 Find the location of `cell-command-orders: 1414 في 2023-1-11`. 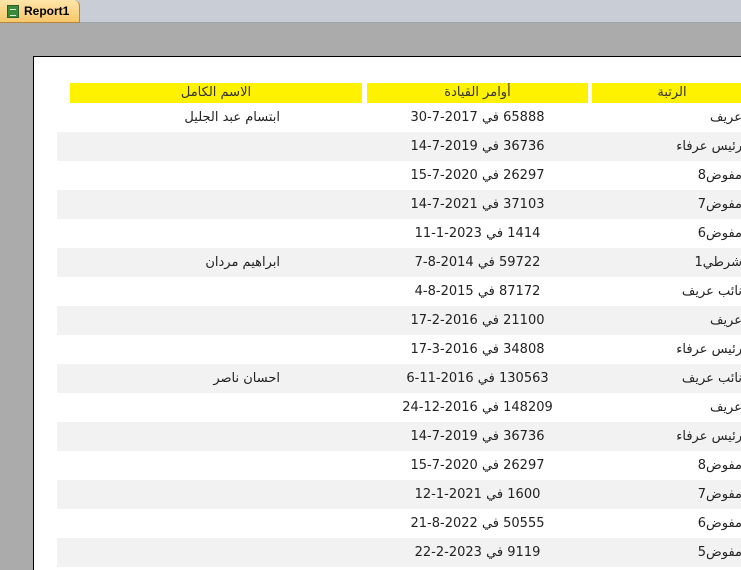

cell-command-orders: 1414 في 2023-1-11 is located at coordinates (477, 233).